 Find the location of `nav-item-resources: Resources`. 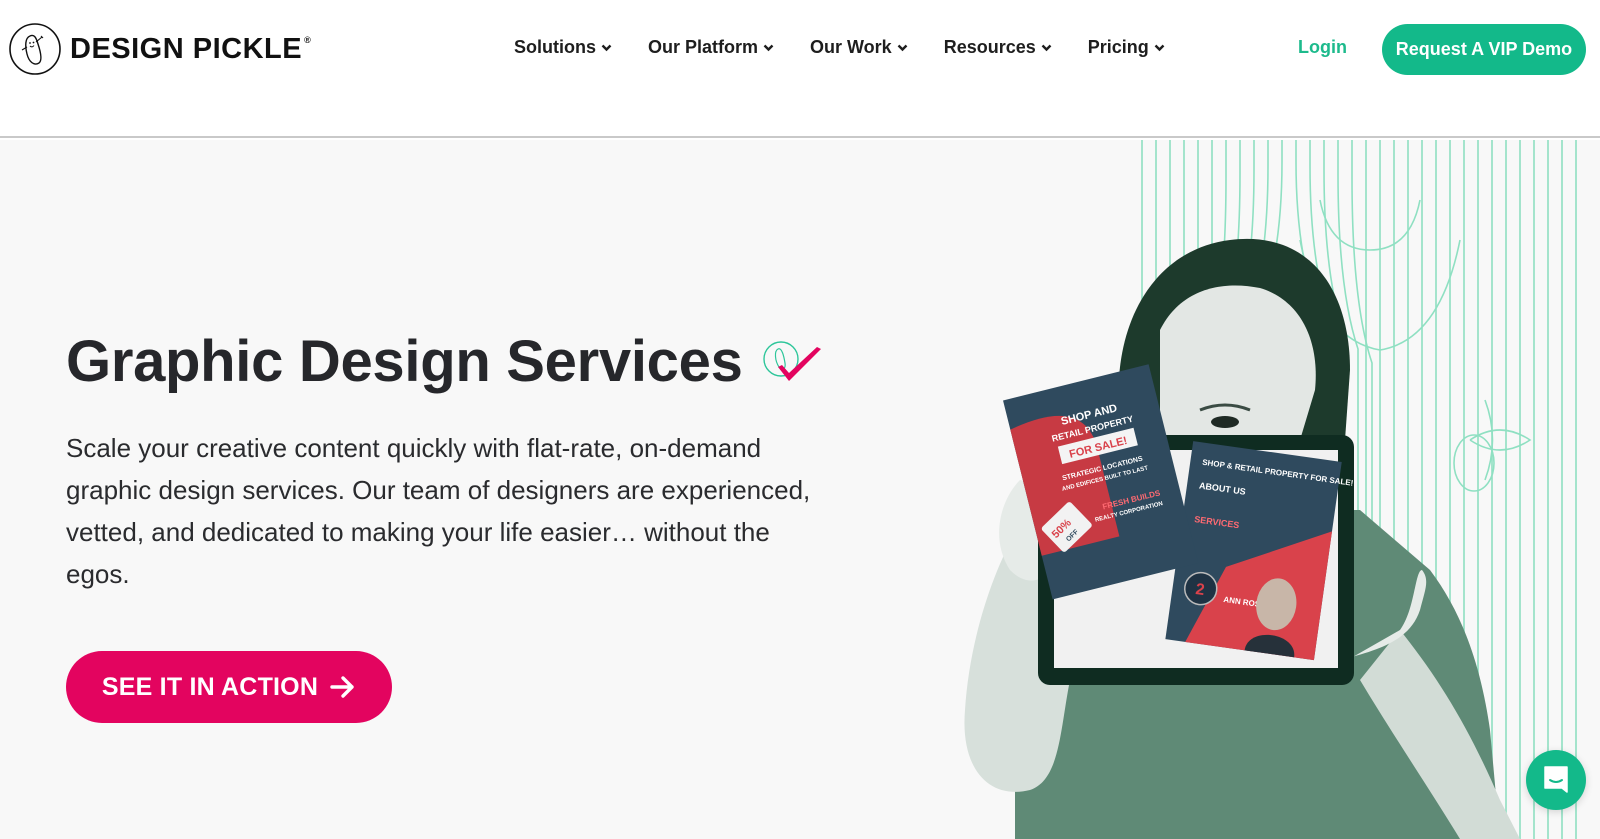

nav-item-resources: Resources is located at coordinates (998, 47).